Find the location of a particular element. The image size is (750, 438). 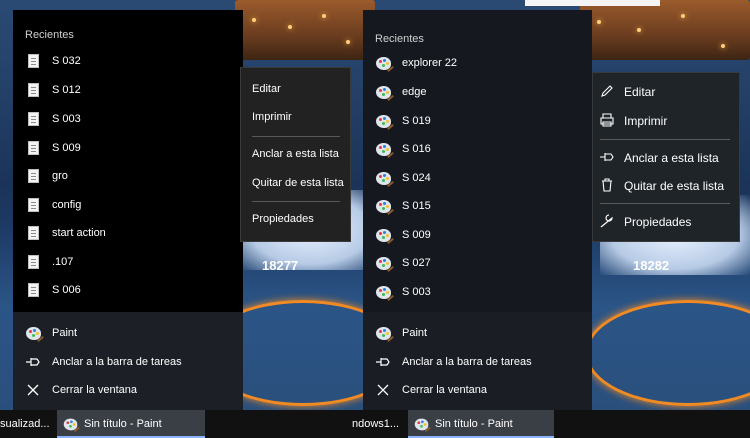

recent-item-label: S 032 is located at coordinates (66, 61).